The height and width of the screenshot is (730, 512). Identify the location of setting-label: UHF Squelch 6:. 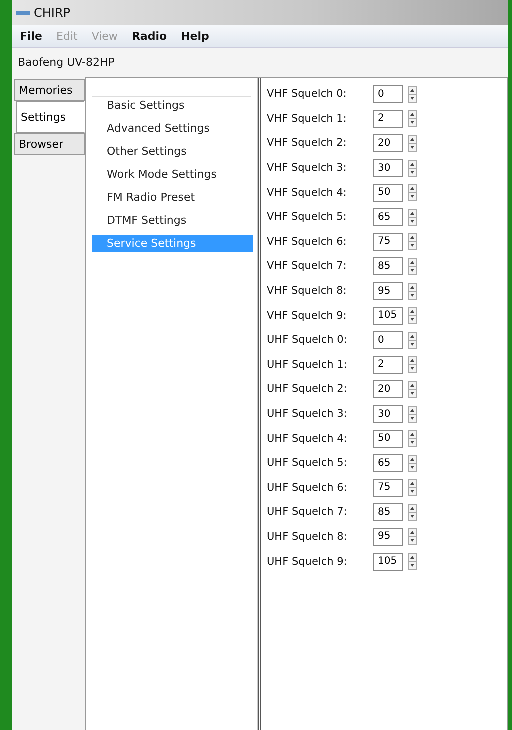
(307, 488).